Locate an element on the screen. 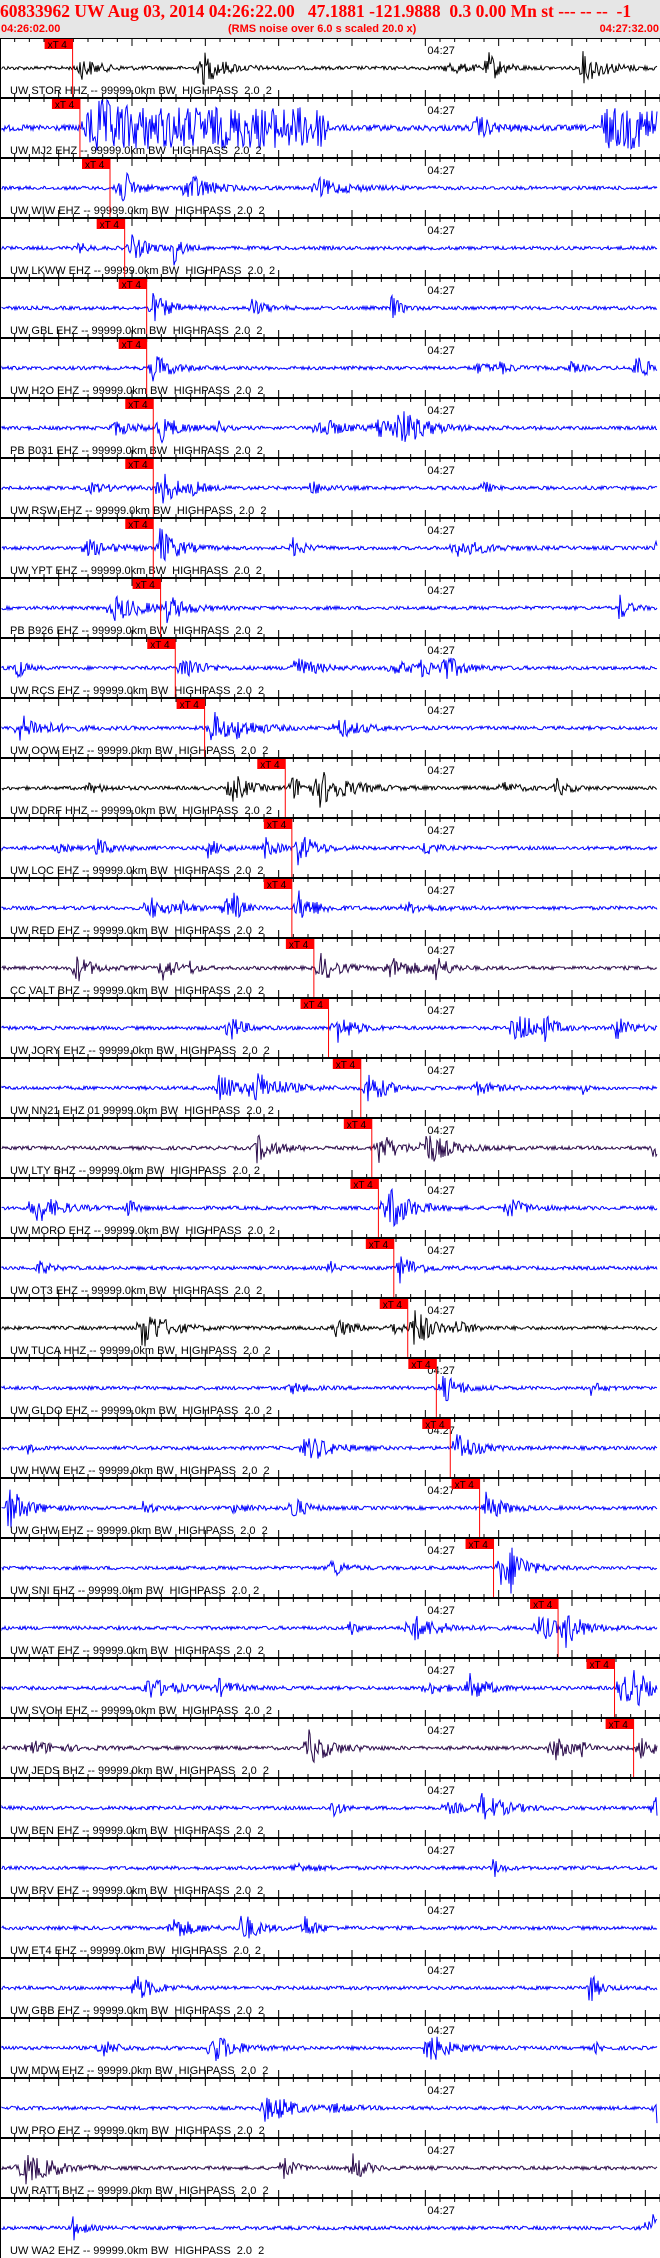 The width and height of the screenshot is (660, 2258). start-time: 04:26:02.00 is located at coordinates (31, 29).